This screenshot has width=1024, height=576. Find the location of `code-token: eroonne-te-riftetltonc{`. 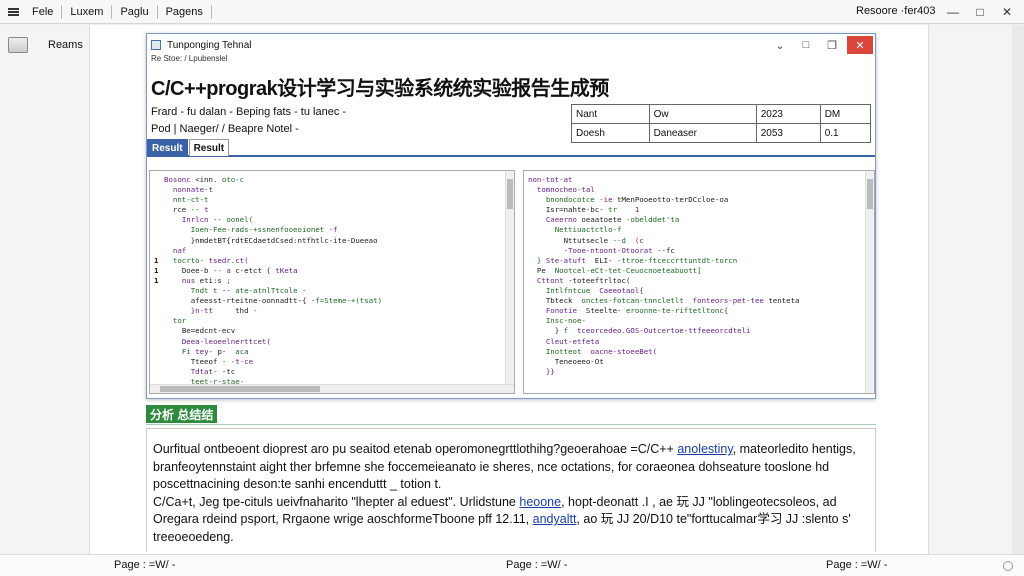

code-token: eroonne-te-riftetltonc{ is located at coordinates (677, 311).